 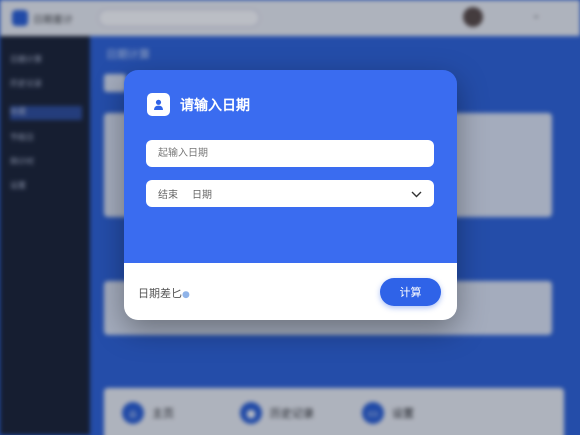 I want to click on end-date-placeholder: 日期, so click(x=202, y=195).